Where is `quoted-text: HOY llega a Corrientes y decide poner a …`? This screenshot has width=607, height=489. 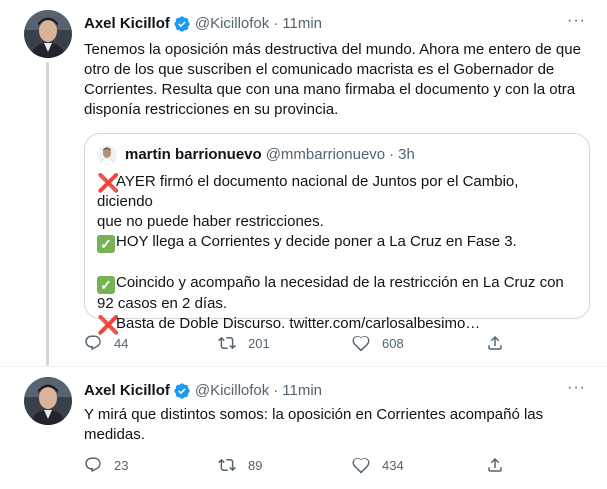
quoted-text: HOY llega a Corrientes y decide poner a … is located at coordinates (316, 241).